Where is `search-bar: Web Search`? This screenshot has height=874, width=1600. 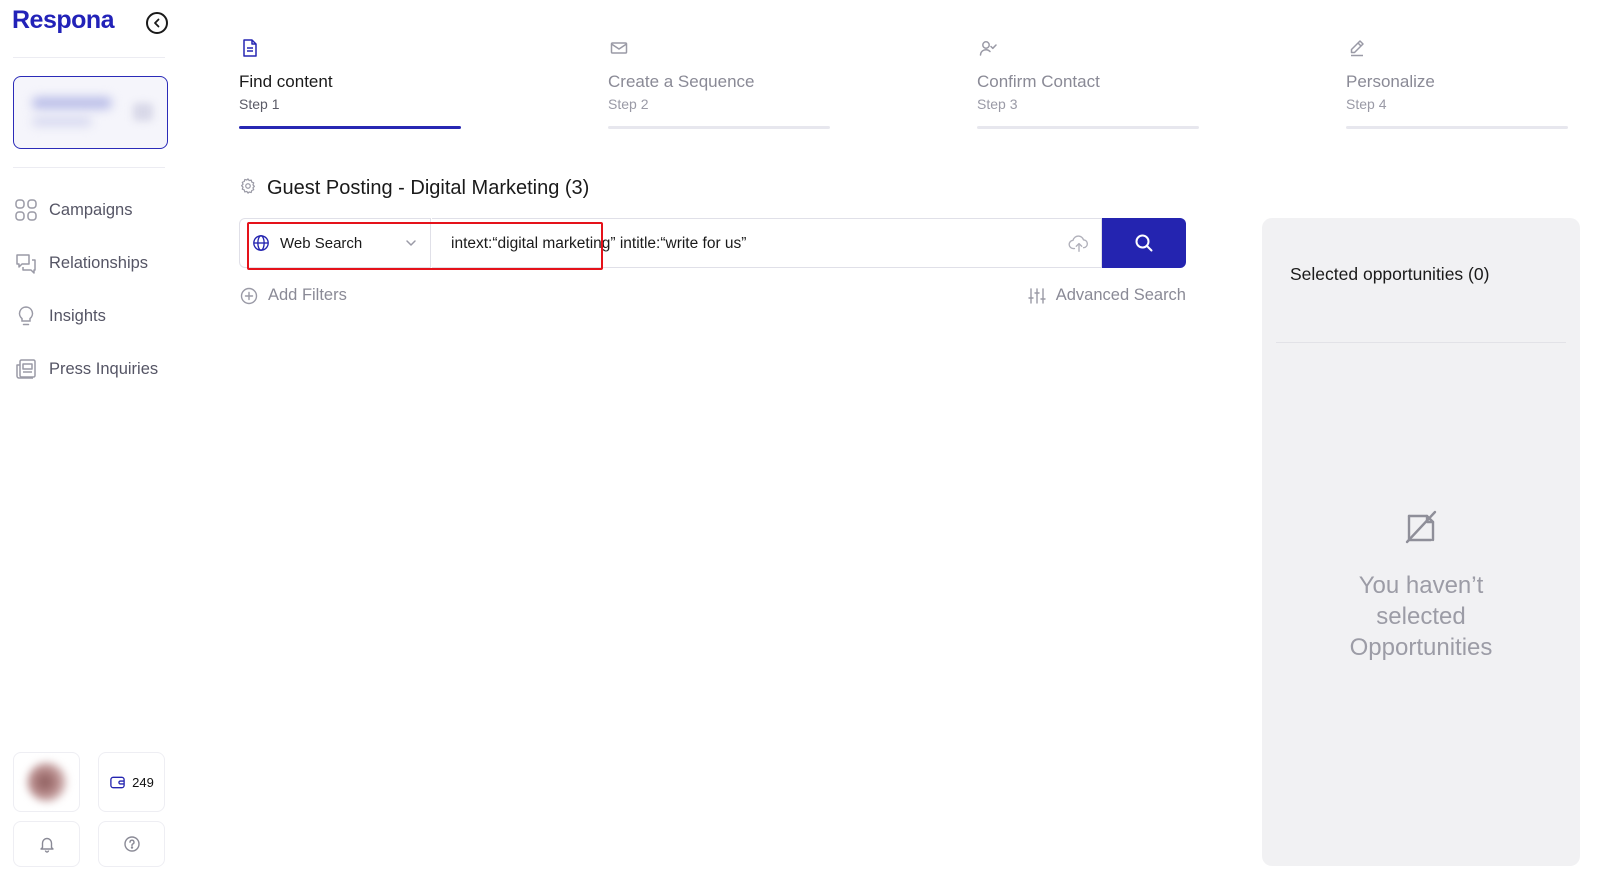 search-bar: Web Search is located at coordinates (712, 243).